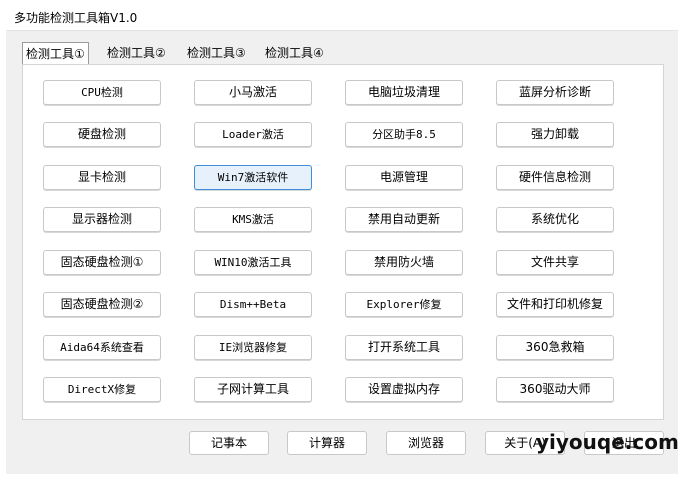 Image resolution: width=682 pixels, height=478 pixels. Describe the element at coordinates (102, 219) in the screenshot. I see `monitor-check-button: 显示器检测` at that location.